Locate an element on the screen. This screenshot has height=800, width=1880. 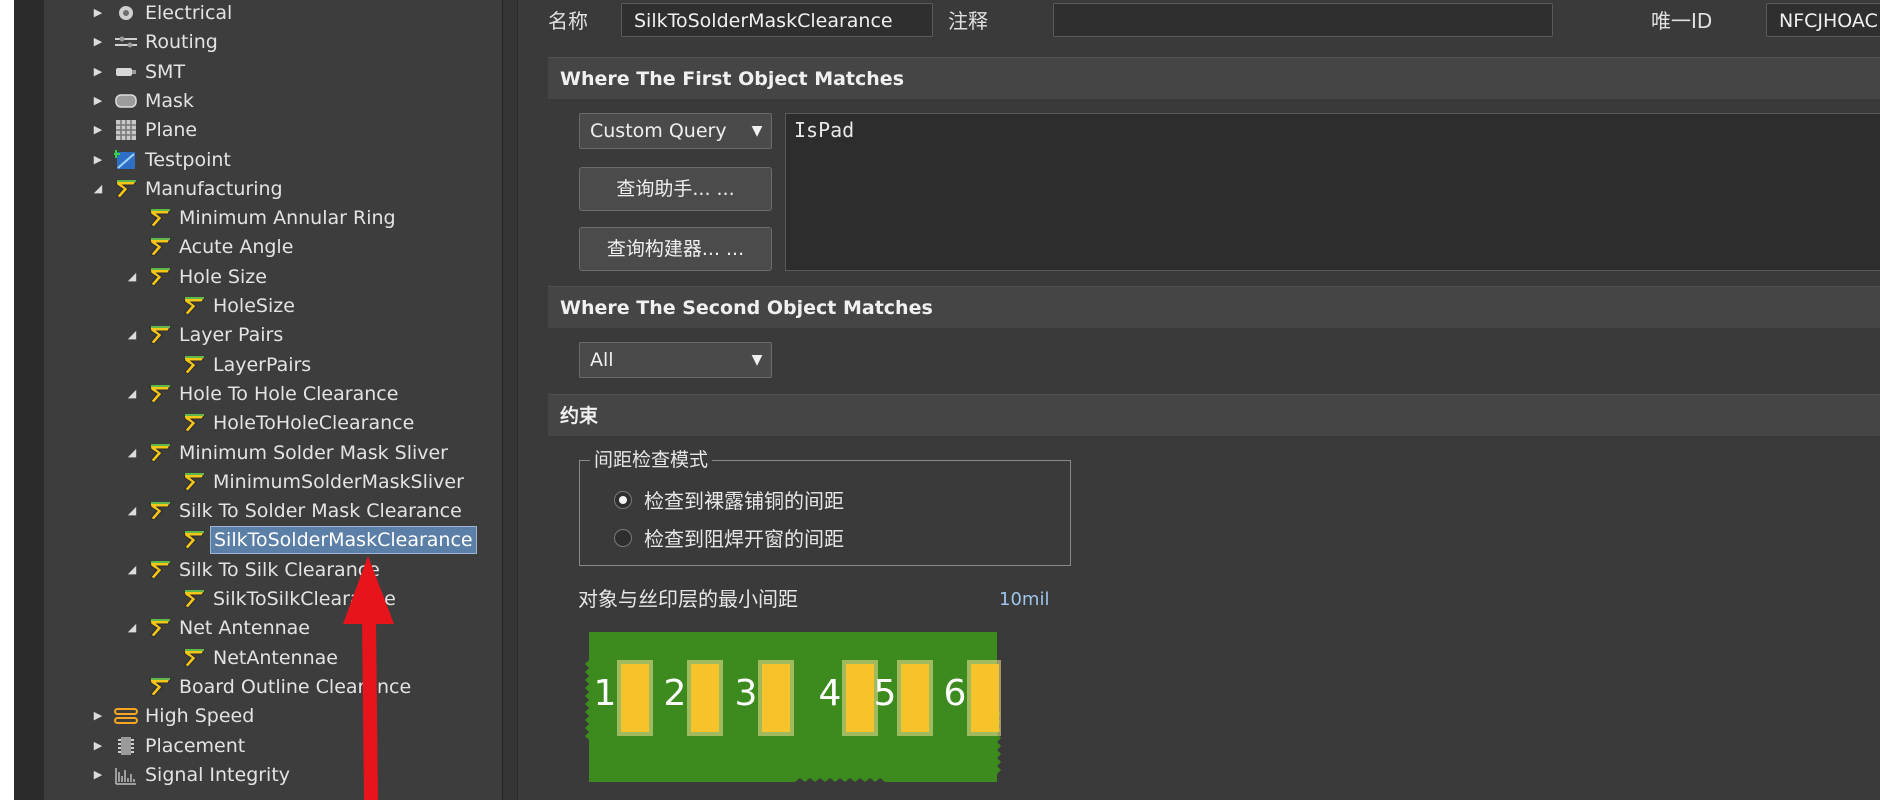
tree-item: ◢ Minimum Solder Mask Sliver is located at coordinates (273, 453).